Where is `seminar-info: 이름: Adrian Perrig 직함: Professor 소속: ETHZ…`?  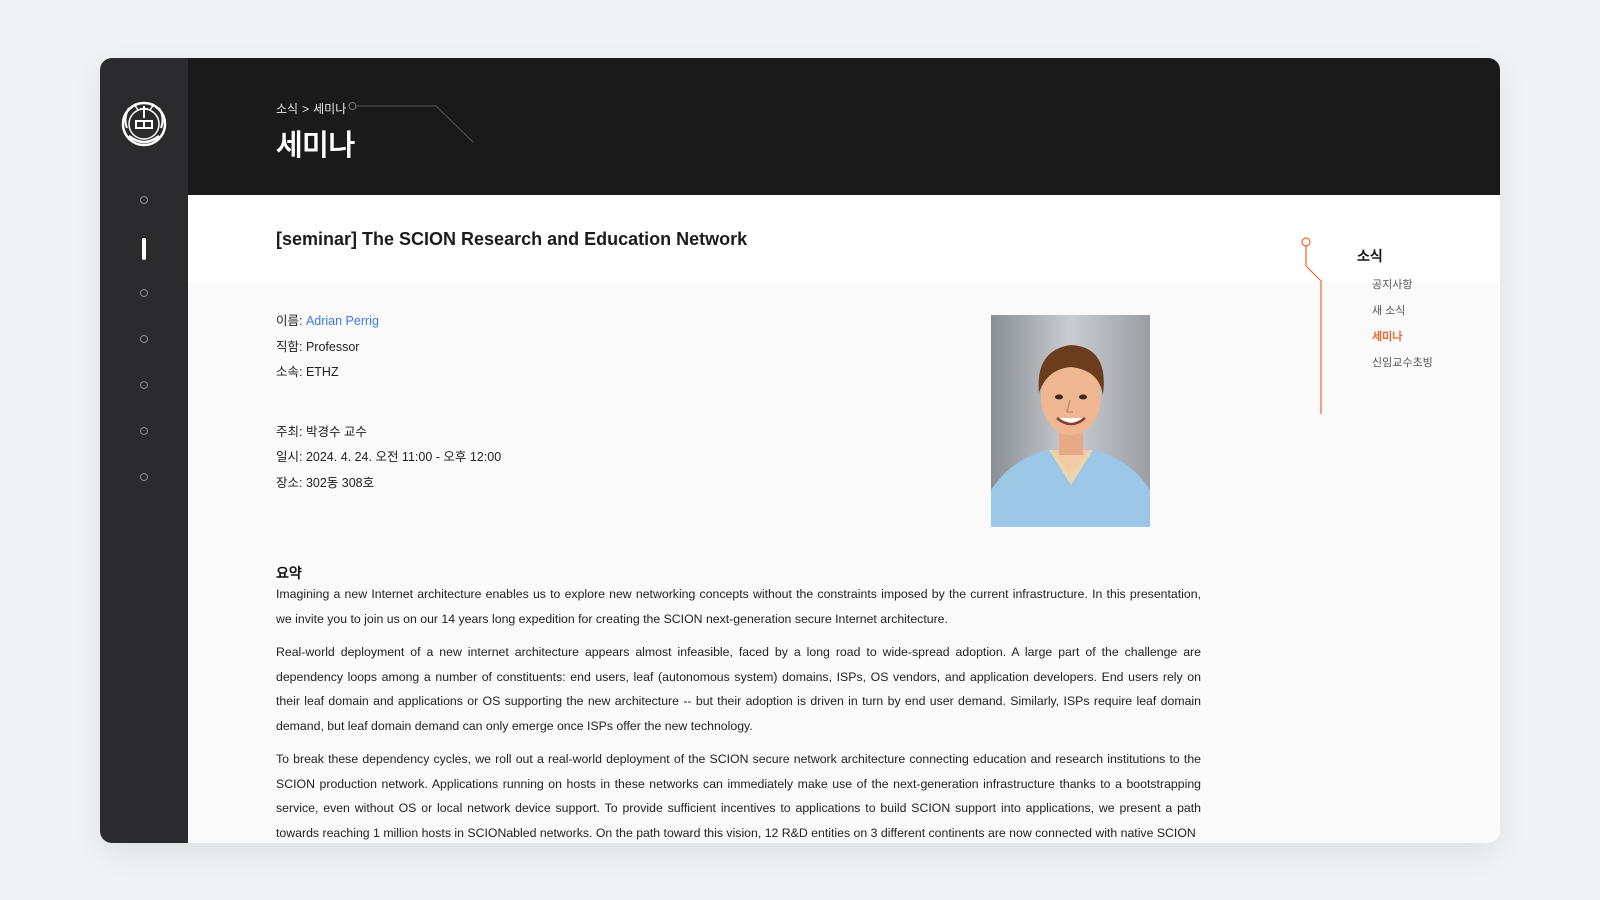 seminar-info: 이름: Adrian Perrig 직함: Professor 소속: ETHZ… is located at coordinates (388, 407).